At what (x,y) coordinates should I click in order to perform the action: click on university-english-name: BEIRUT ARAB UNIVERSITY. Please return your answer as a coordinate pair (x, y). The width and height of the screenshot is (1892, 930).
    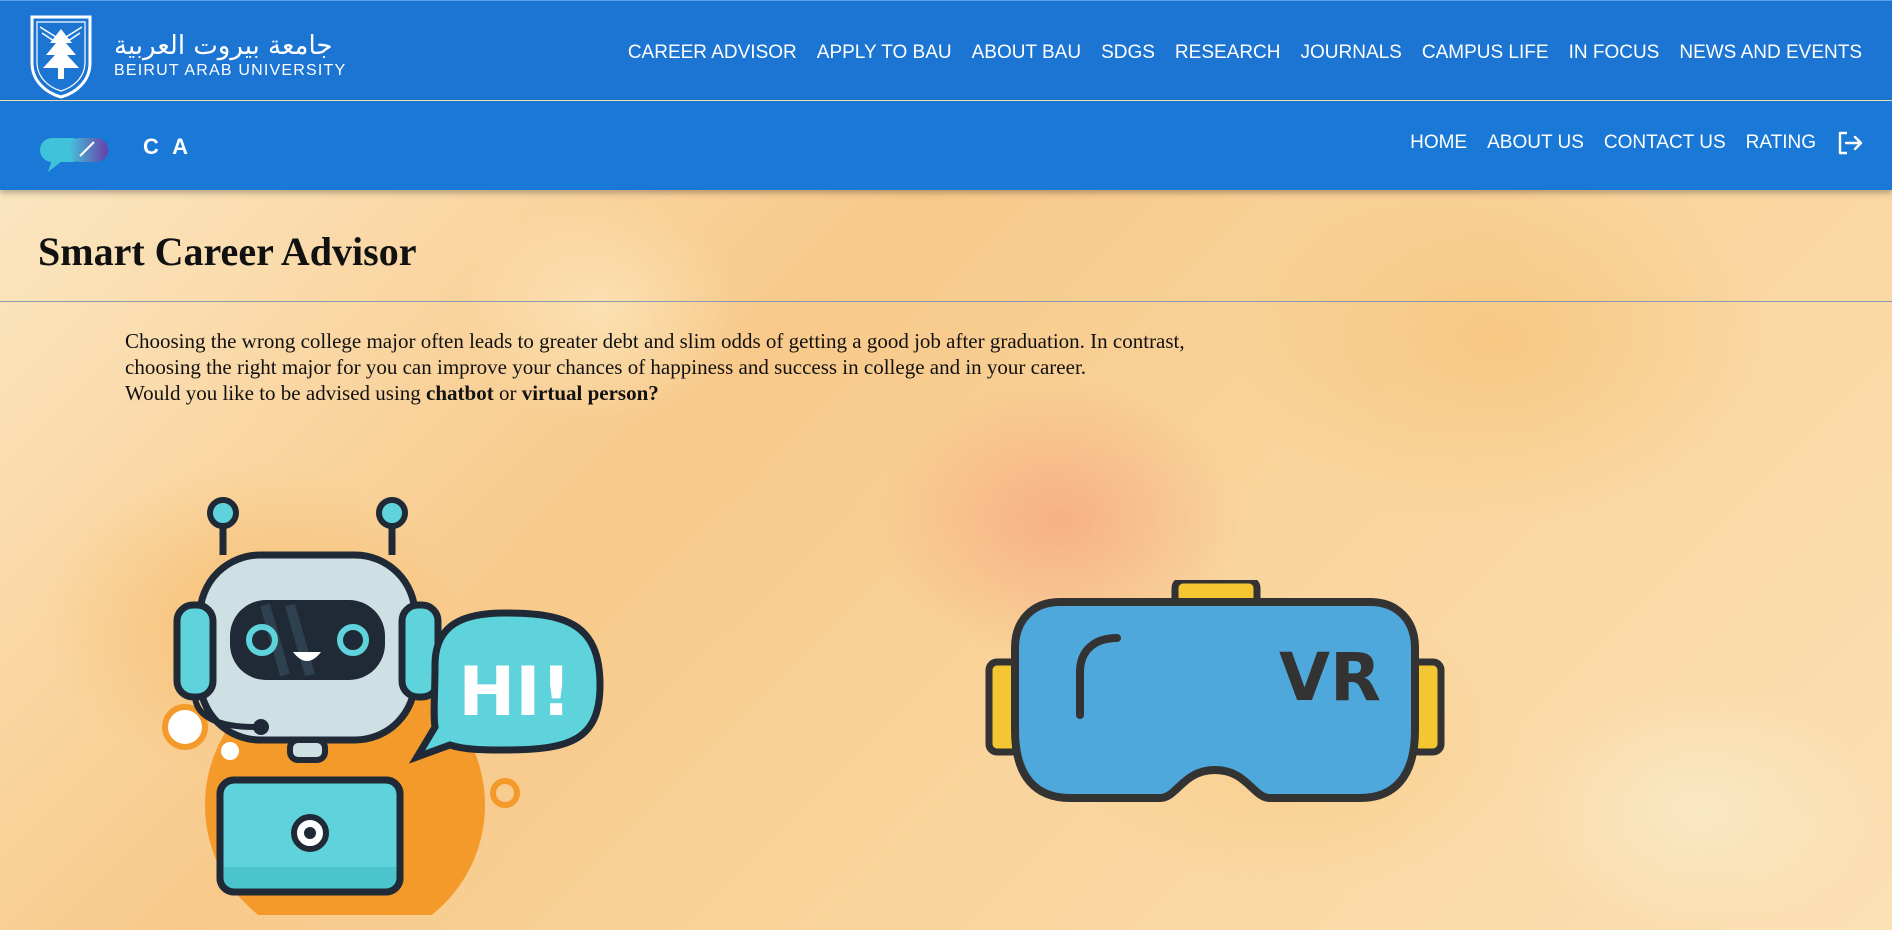
    Looking at the image, I should click on (230, 70).